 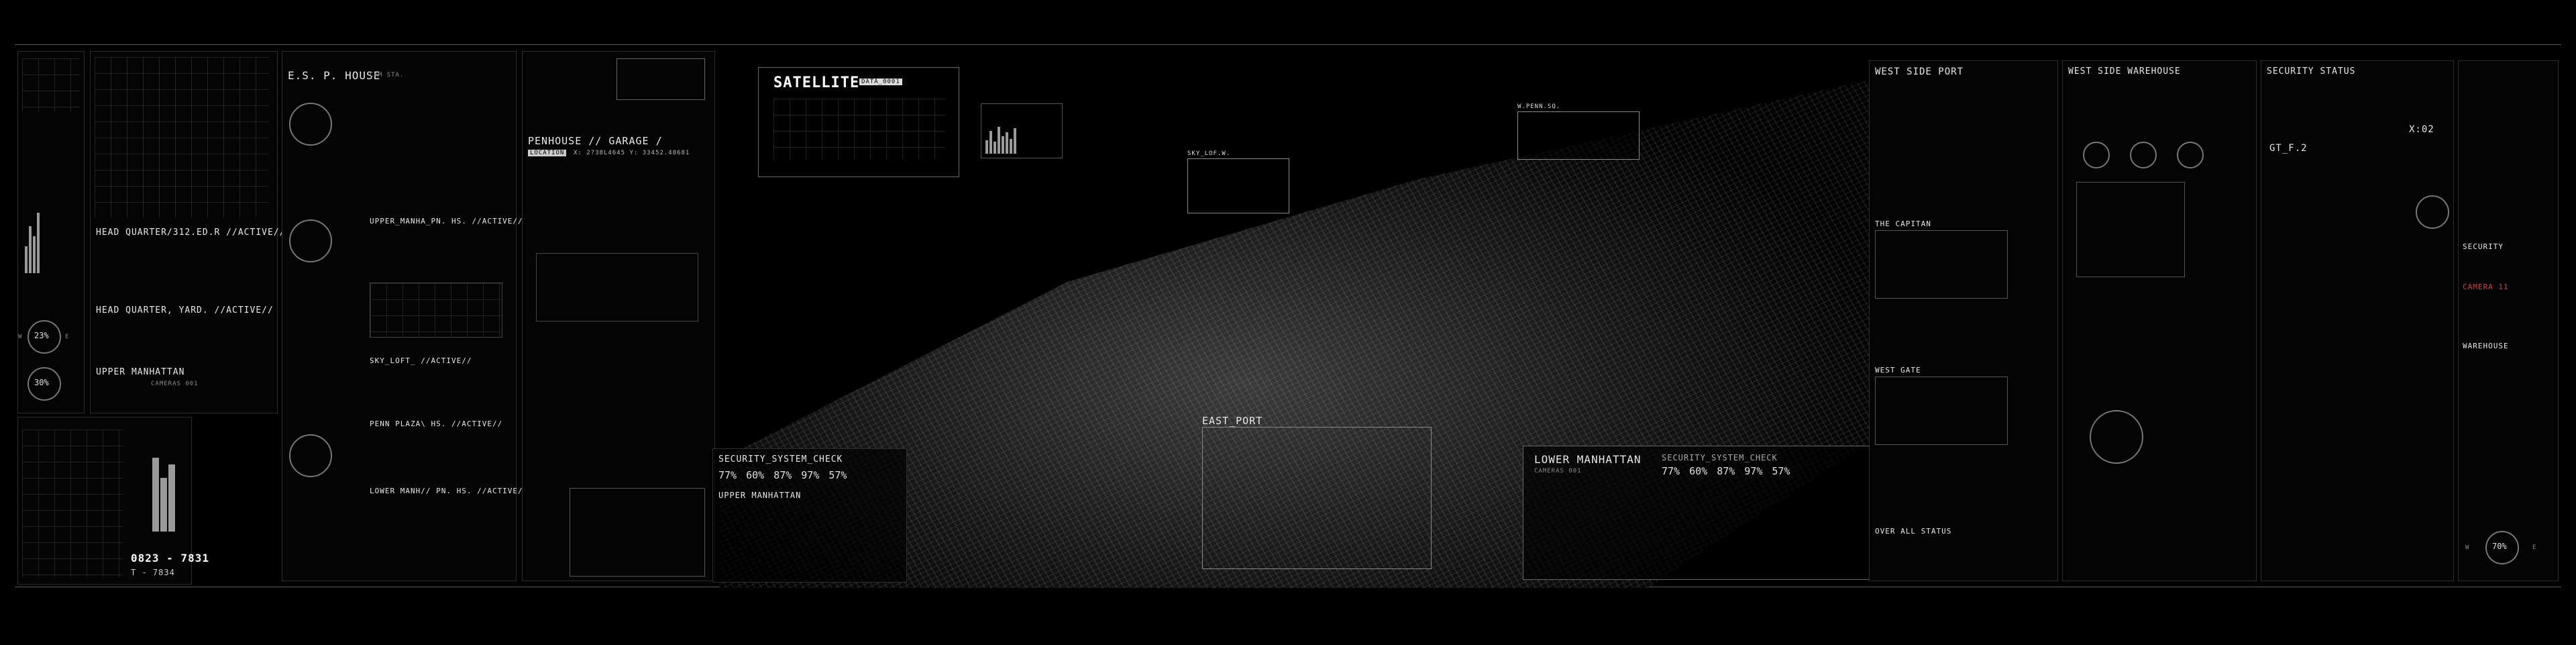 I want to click on security-status-panel: SECURITY STATUS X:02 GT_F.2, so click(x=2357, y=320).